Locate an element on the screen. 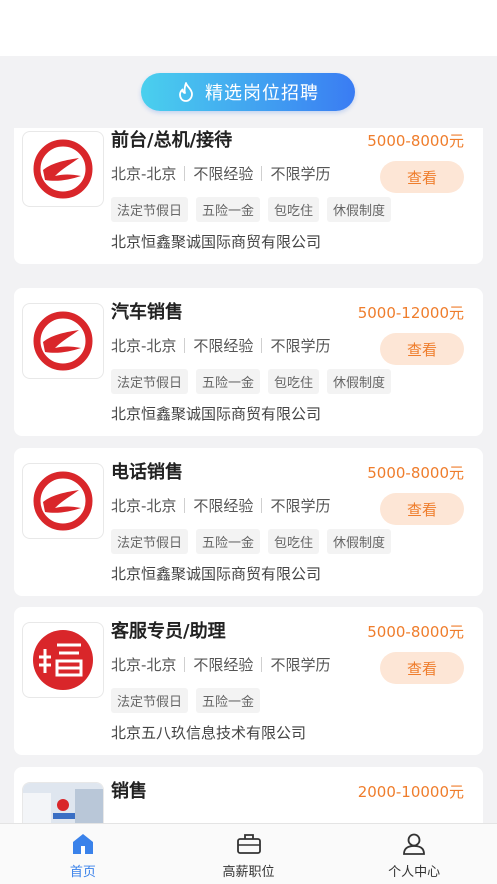 Image resolution: width=497 pixels, height=884 pixels. featured-jobs-button: 精选岗位招聘 is located at coordinates (248, 92).